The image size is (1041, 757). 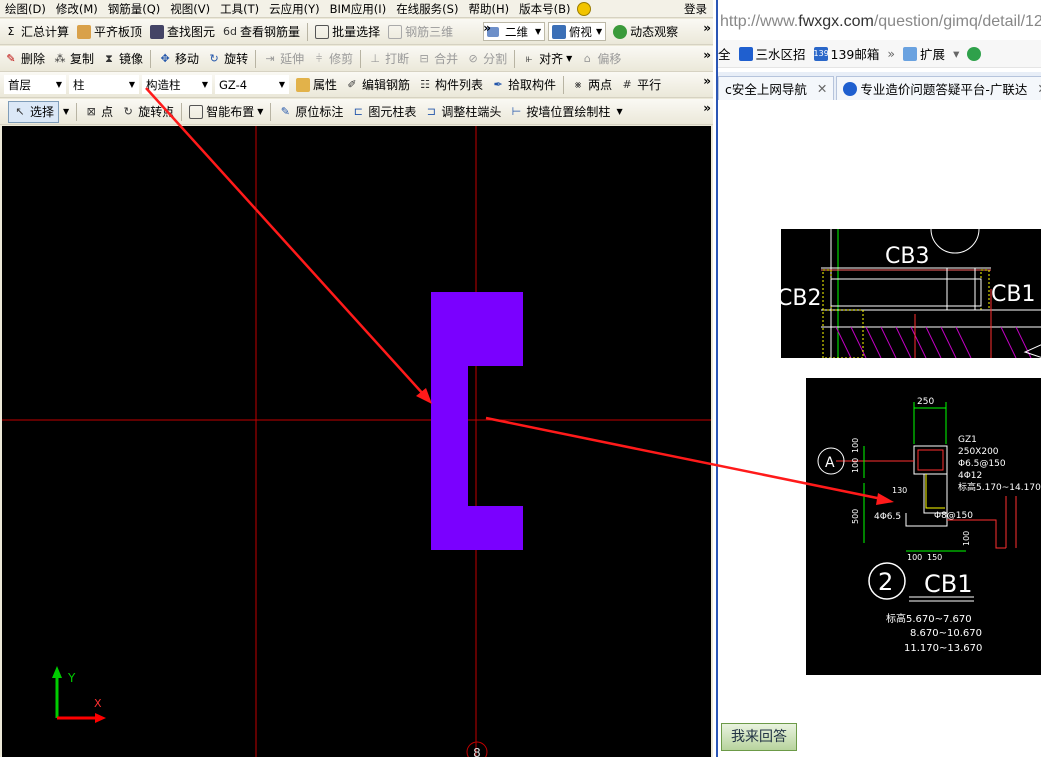 I want to click on flush-slab-icon, so click(x=84, y=31).